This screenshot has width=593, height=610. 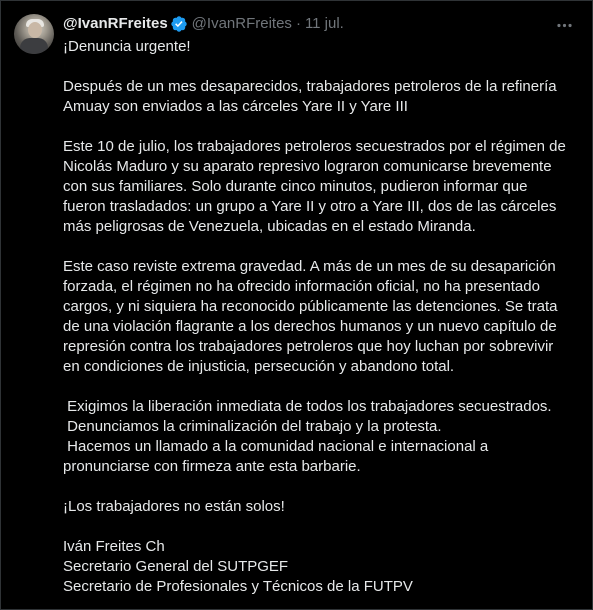 I want to click on tweet-paragraph: ¡Los trabajadores no están solos!, so click(x=174, y=506).